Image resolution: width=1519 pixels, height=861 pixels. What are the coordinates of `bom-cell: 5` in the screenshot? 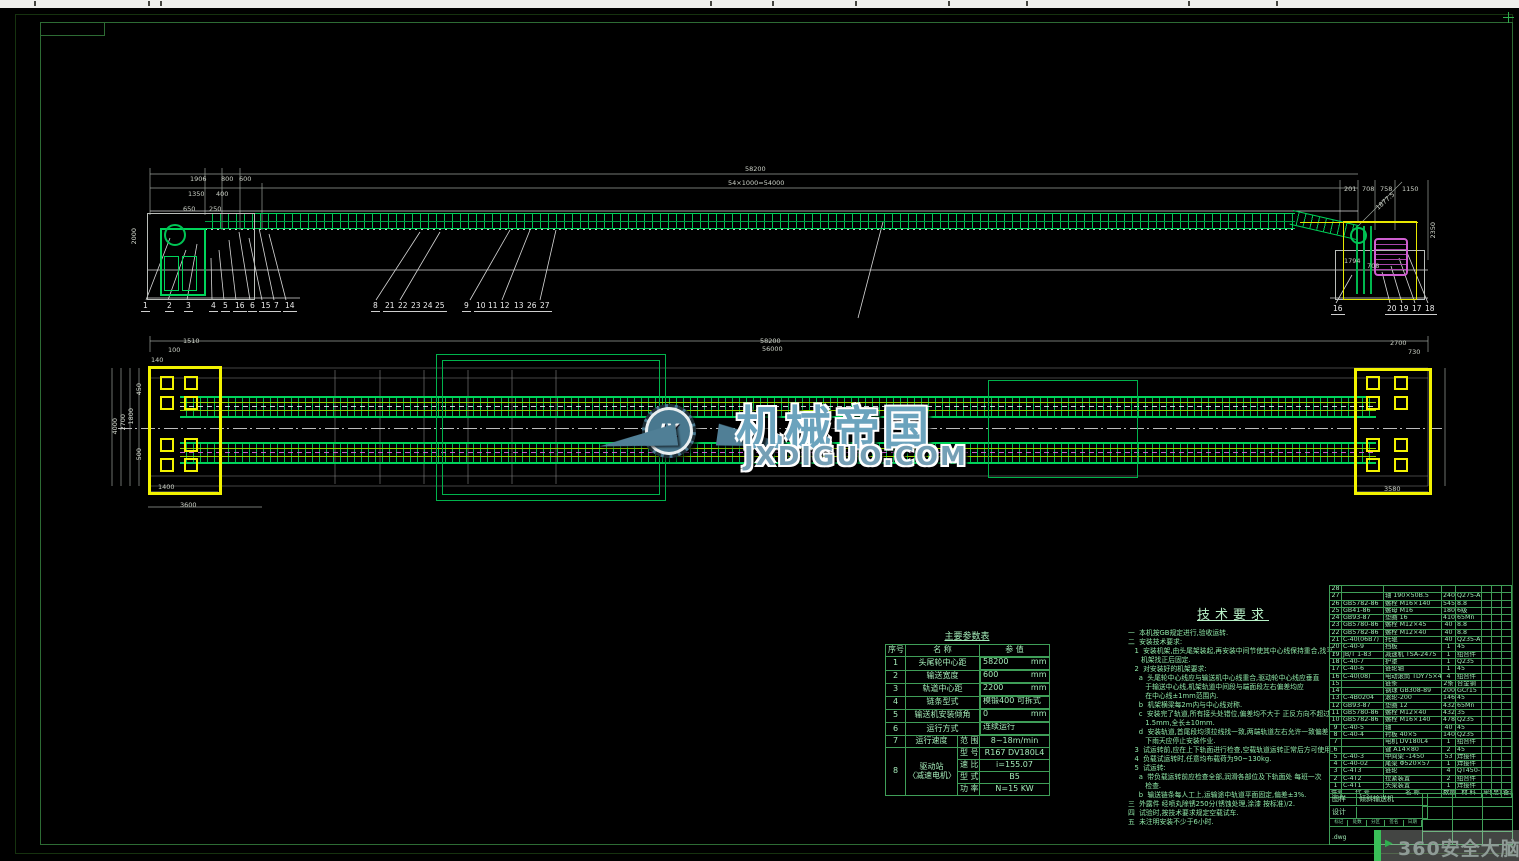 It's located at (1335, 757).